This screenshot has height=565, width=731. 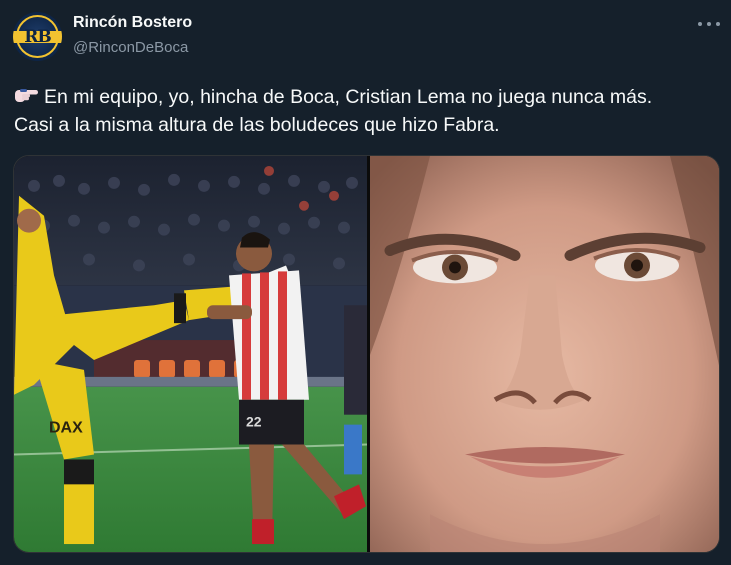 I want to click on avatar: RB, so click(x=37, y=36).